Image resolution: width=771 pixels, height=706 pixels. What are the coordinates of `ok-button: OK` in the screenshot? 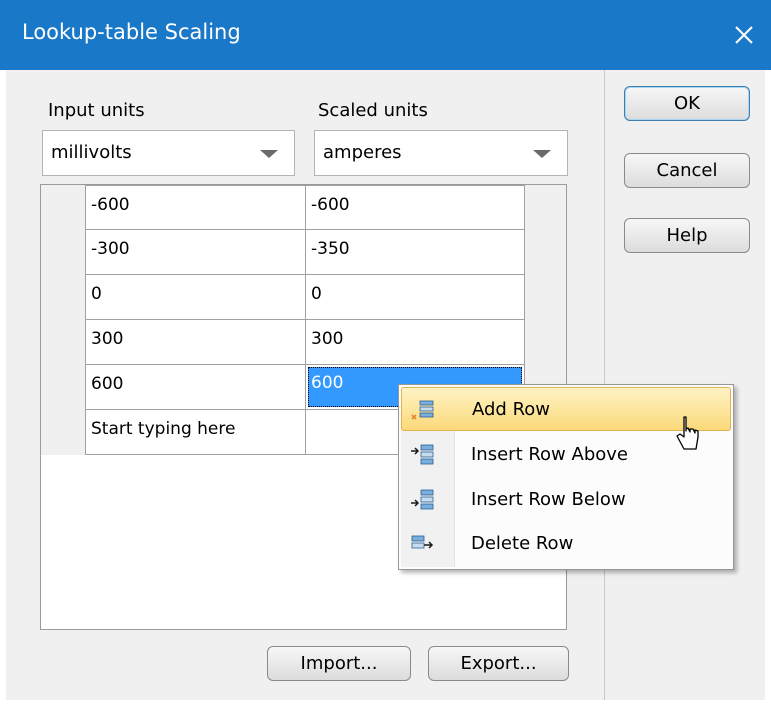 It's located at (687, 103).